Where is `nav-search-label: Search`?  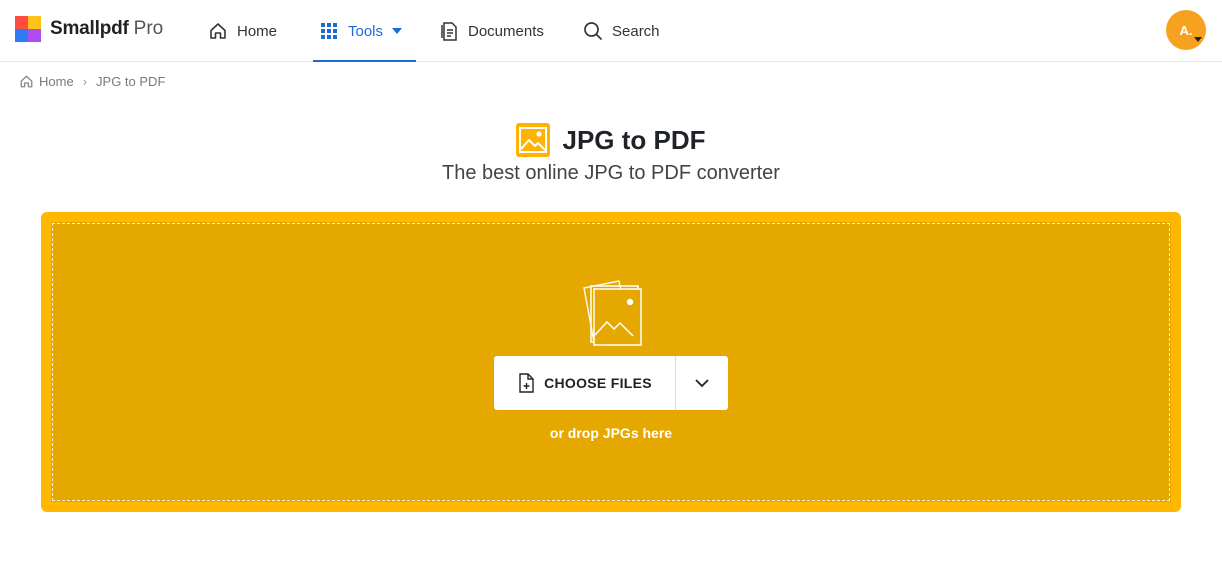 nav-search-label: Search is located at coordinates (636, 31).